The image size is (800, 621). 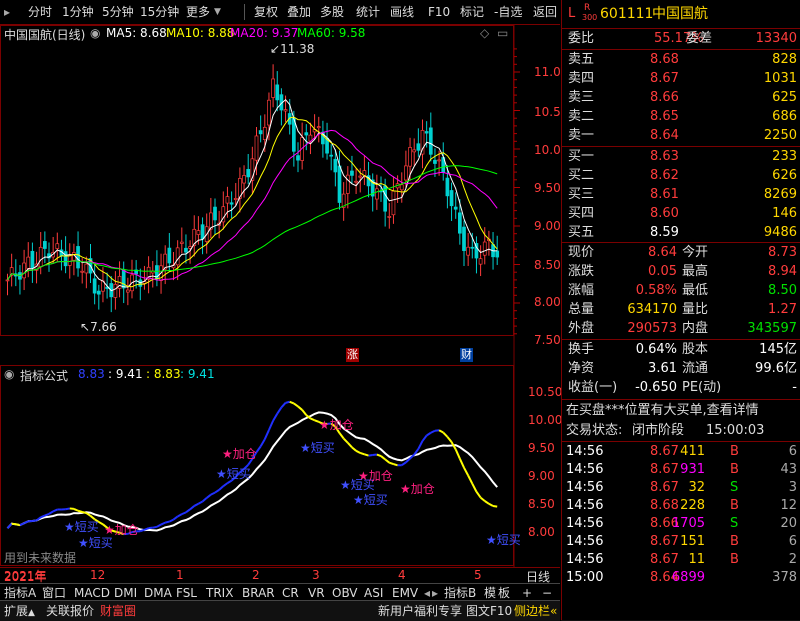 I want to click on quote-row: 外盘290573内盘343597, so click(x=681, y=329).